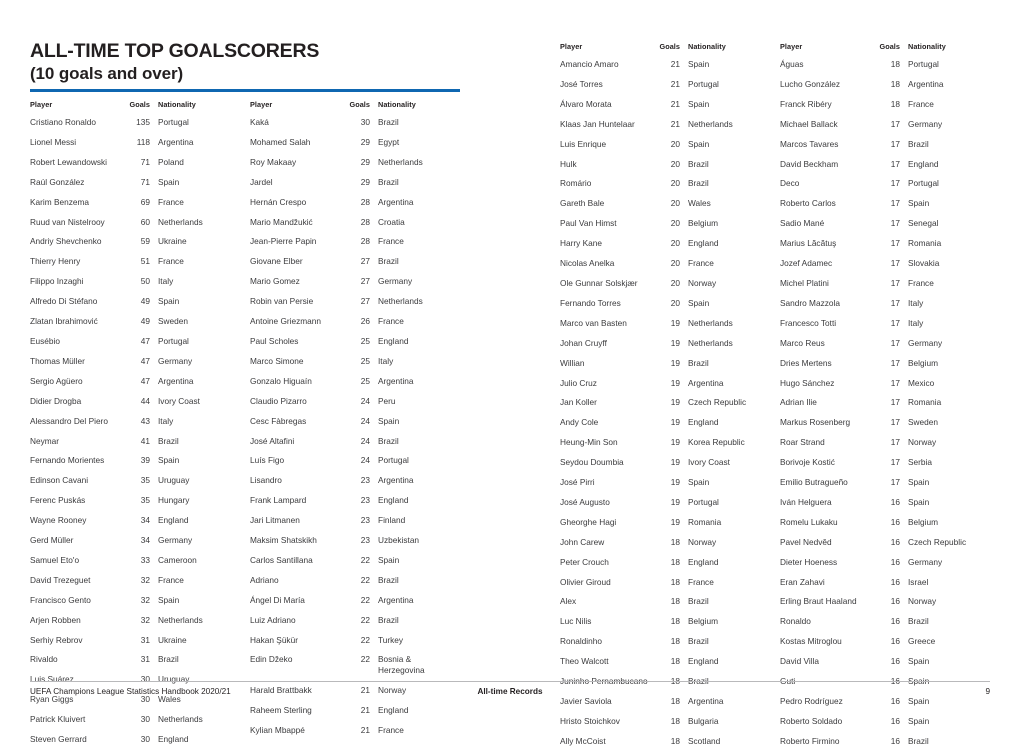 The width and height of the screenshot is (1020, 756). I want to click on cell-nationality: Italy, so click(166, 281).